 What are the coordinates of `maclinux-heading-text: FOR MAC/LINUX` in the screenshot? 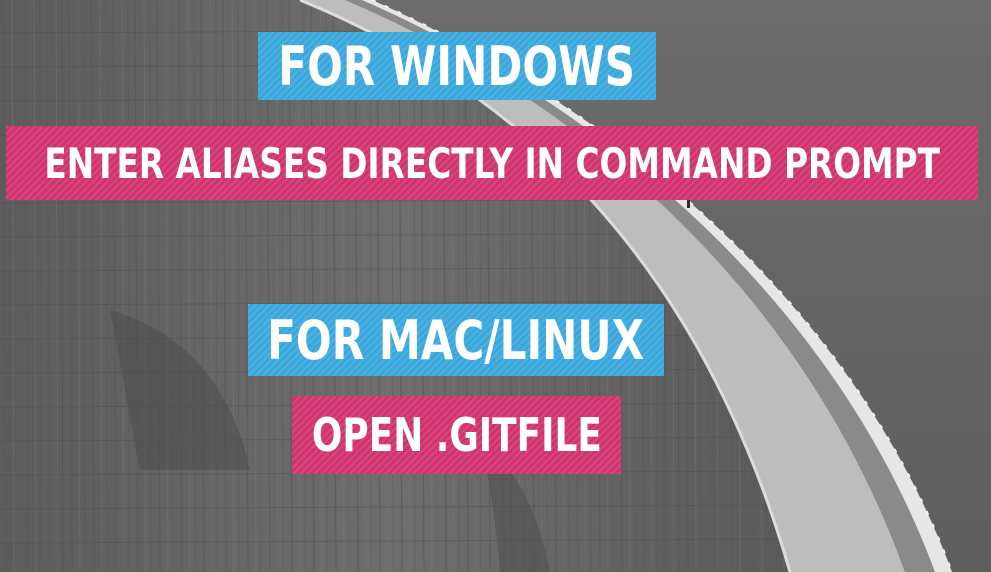 It's located at (456, 340).